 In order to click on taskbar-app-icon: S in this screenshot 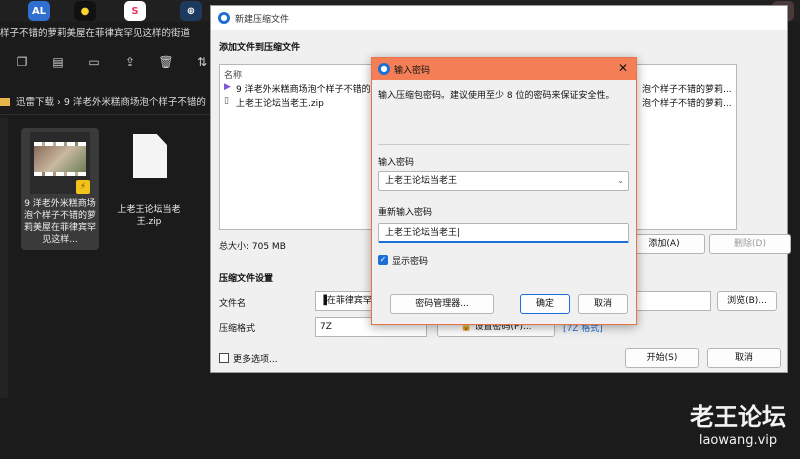, I will do `click(135, 11)`.